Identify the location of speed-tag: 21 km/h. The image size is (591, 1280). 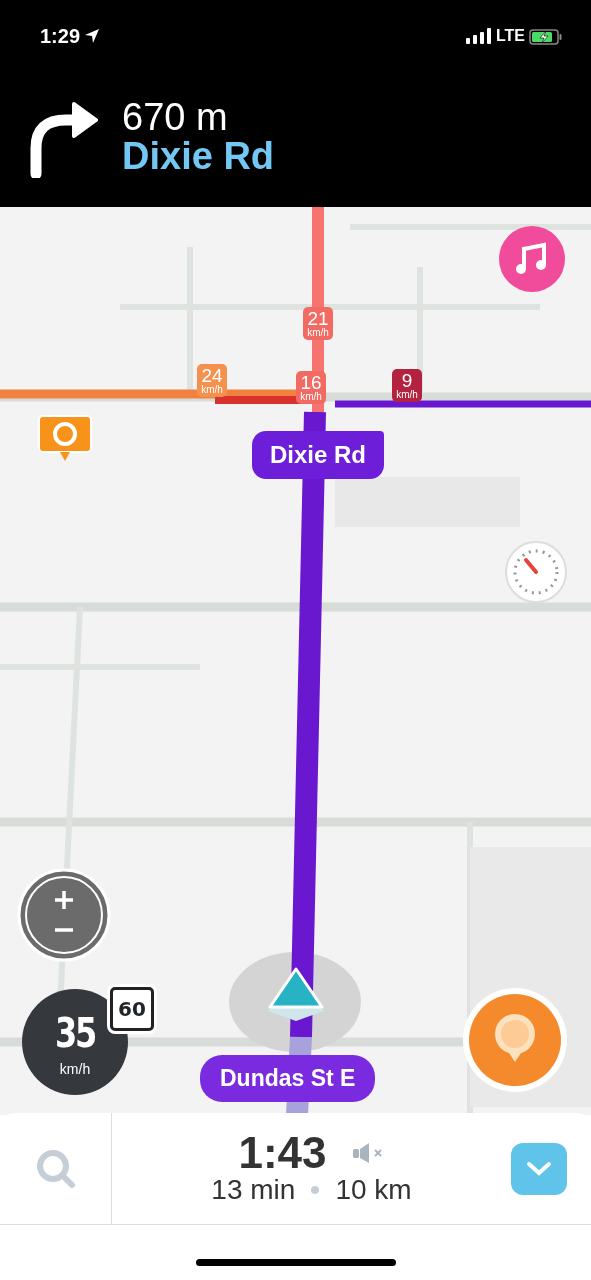
(318, 323).